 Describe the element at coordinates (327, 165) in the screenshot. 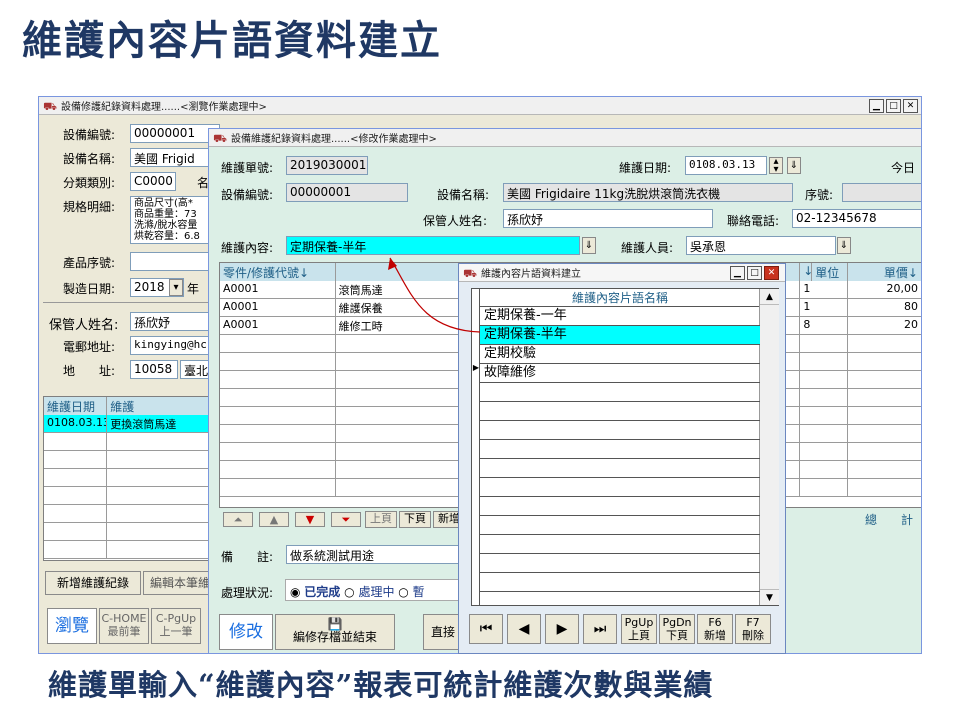

I see `order-no-field: 2019030001` at that location.